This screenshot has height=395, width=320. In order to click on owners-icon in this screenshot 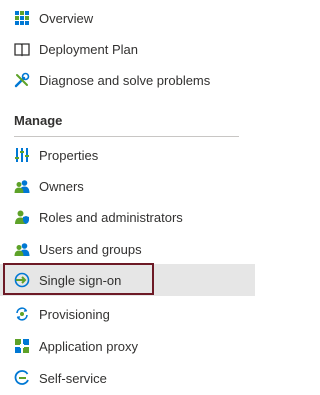, I will do `click(22, 186)`.